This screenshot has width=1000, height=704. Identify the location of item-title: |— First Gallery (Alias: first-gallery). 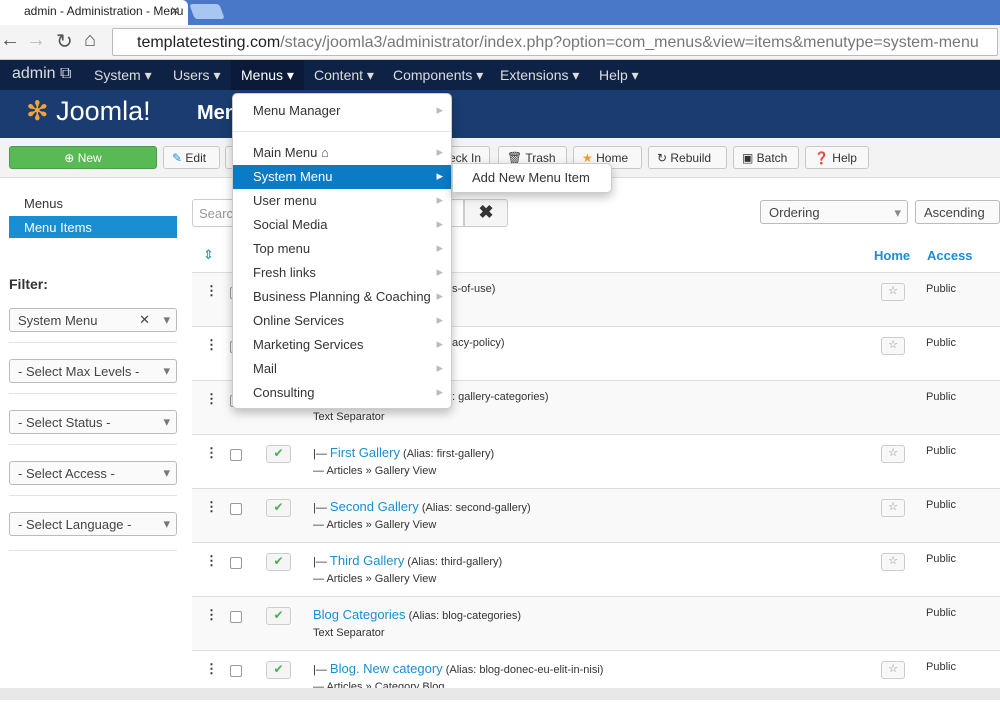
(404, 452).